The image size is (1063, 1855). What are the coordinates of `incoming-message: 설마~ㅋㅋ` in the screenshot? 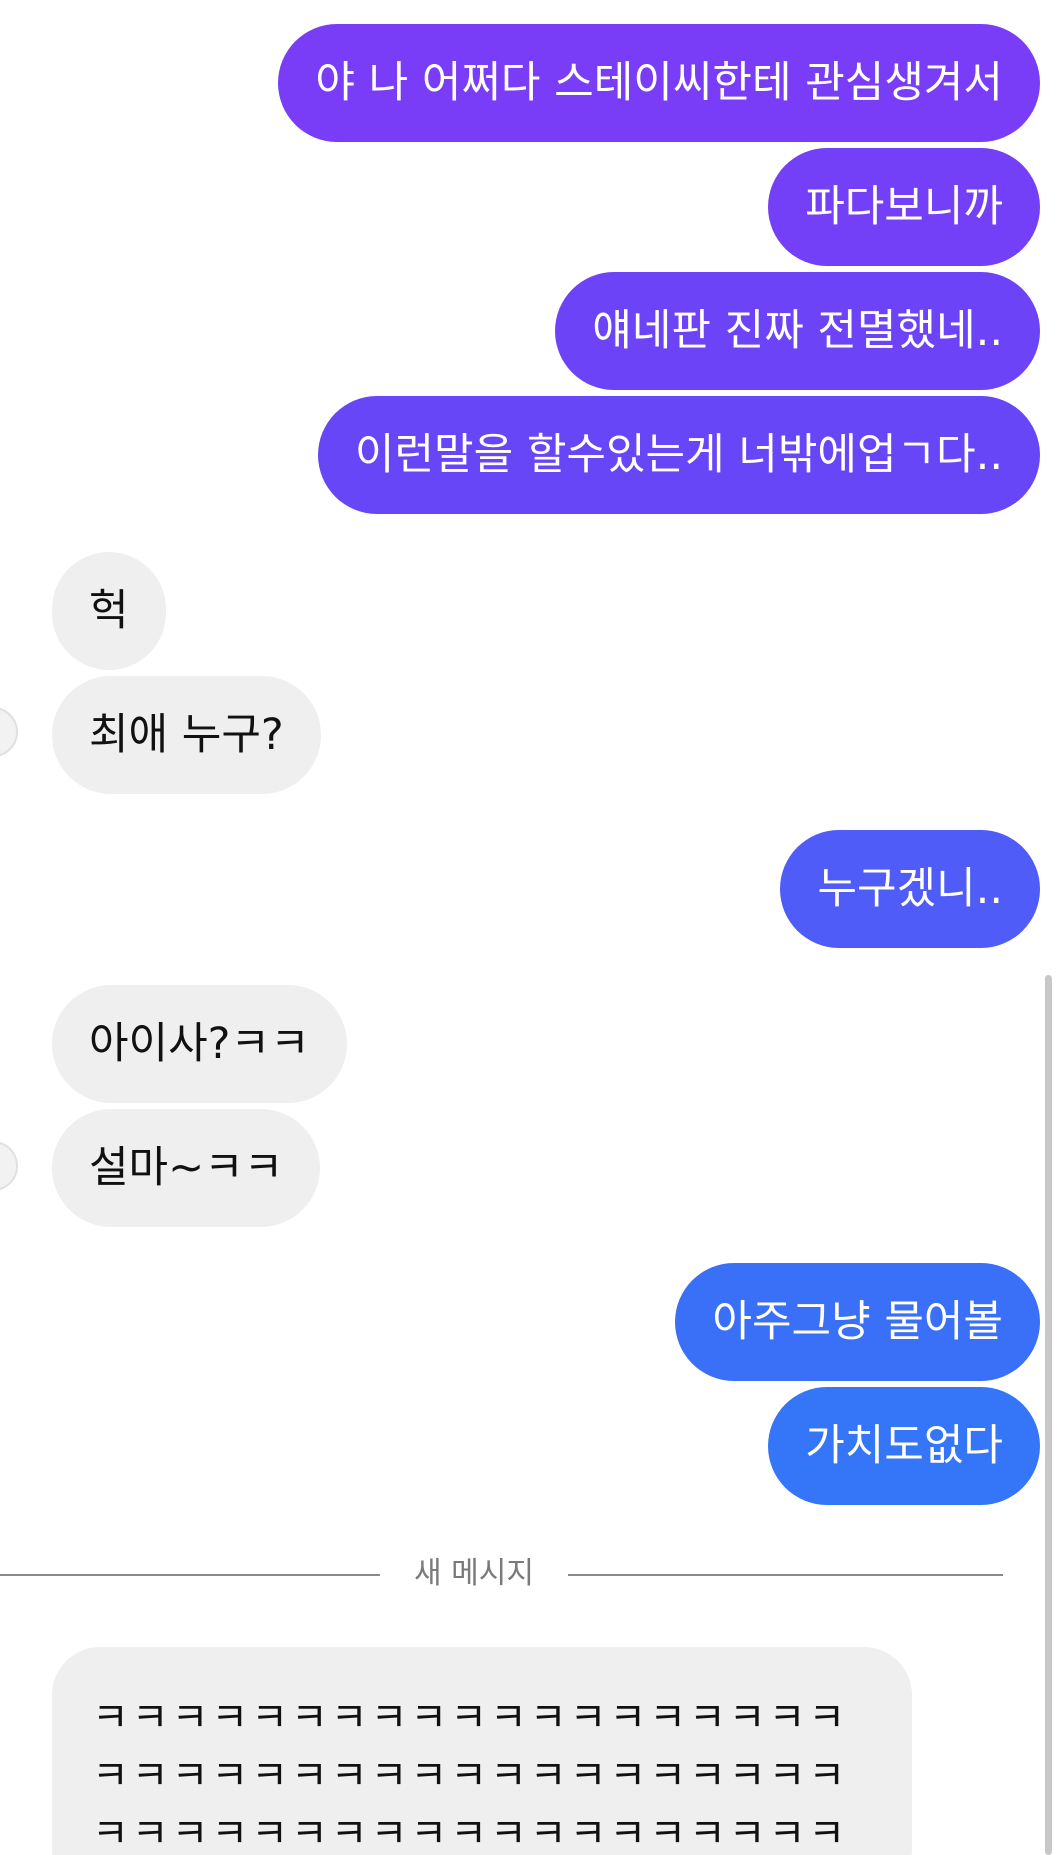 It's located at (186, 1168).